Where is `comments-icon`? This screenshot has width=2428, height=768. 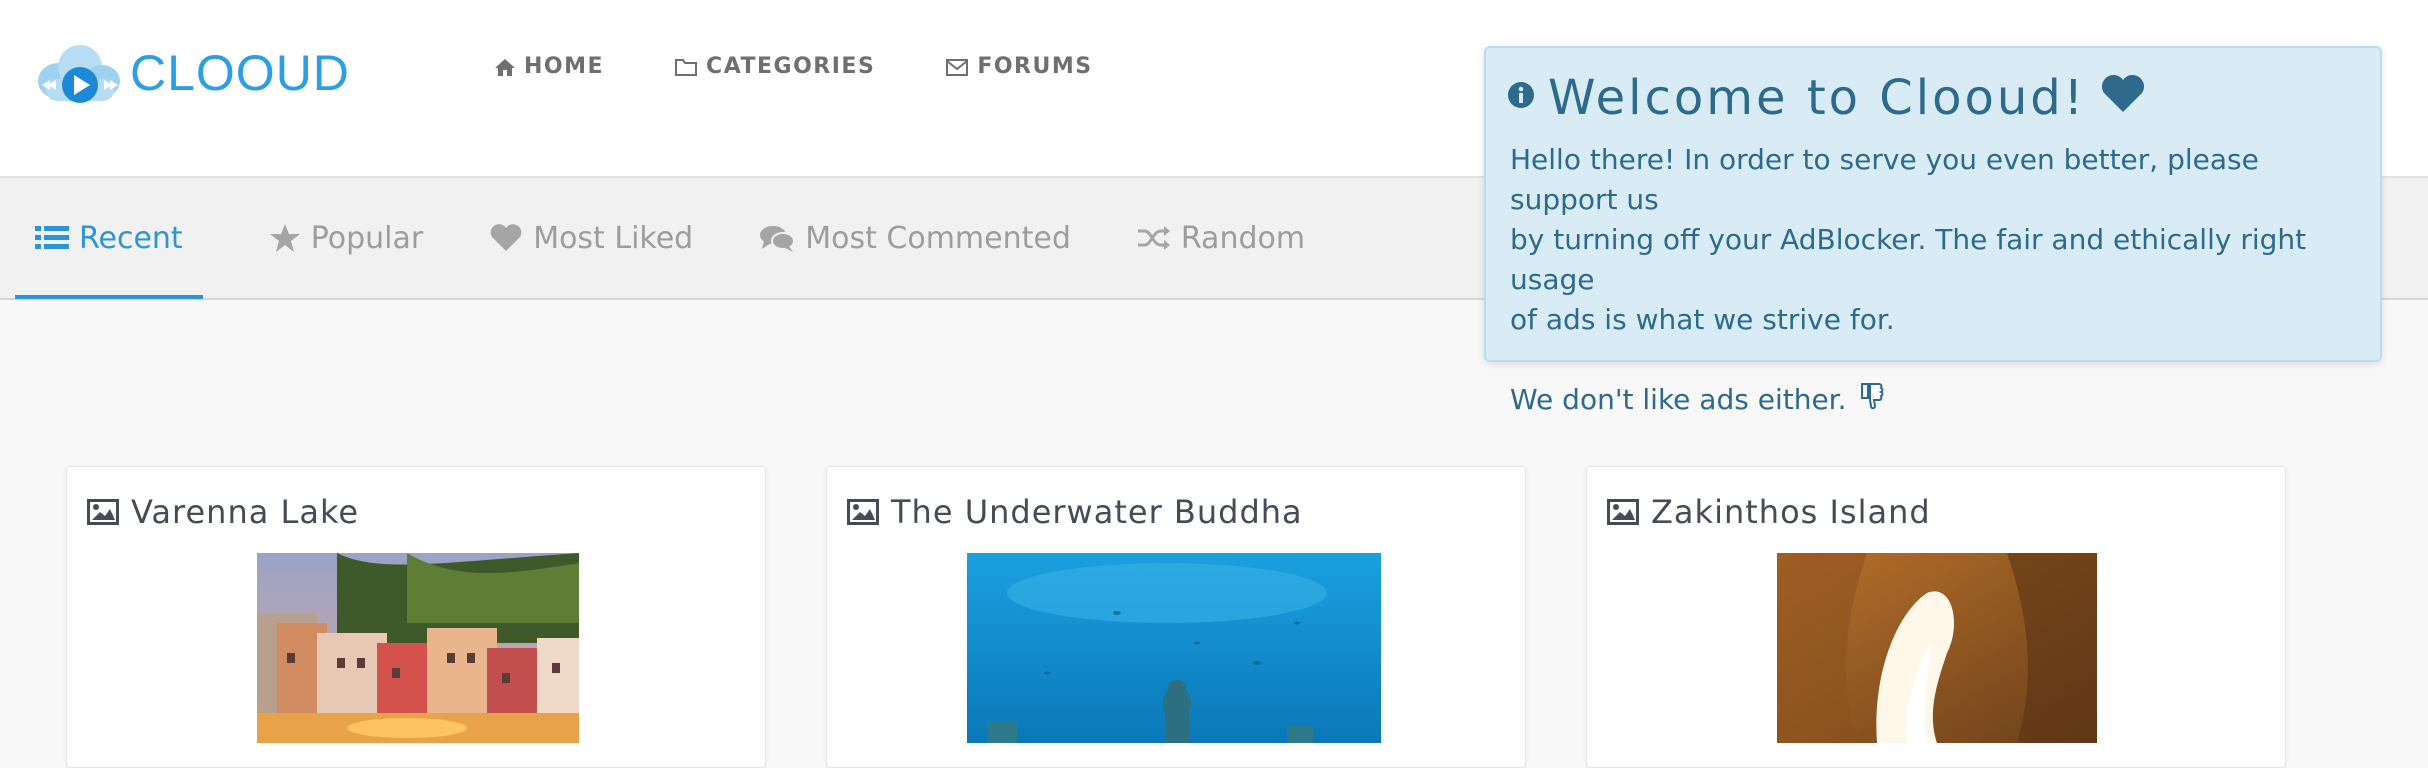 comments-icon is located at coordinates (777, 238).